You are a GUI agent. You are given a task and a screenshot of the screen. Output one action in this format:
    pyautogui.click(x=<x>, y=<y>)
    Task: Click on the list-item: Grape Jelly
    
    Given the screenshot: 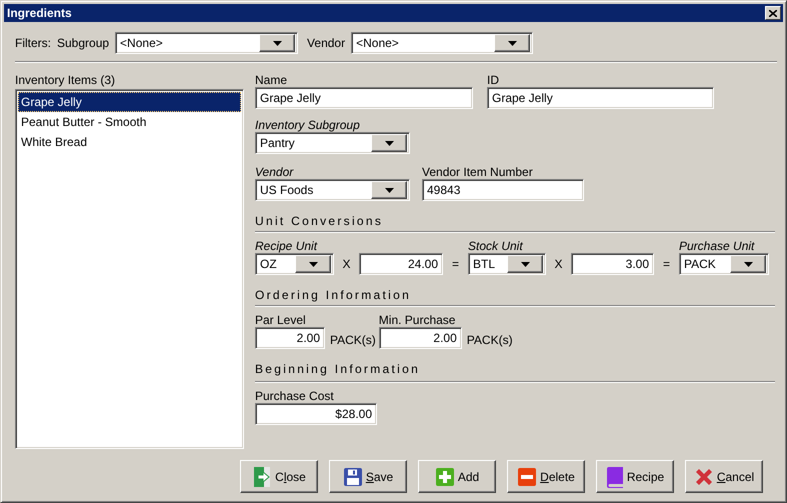 What is the action you would take?
    pyautogui.click(x=129, y=102)
    